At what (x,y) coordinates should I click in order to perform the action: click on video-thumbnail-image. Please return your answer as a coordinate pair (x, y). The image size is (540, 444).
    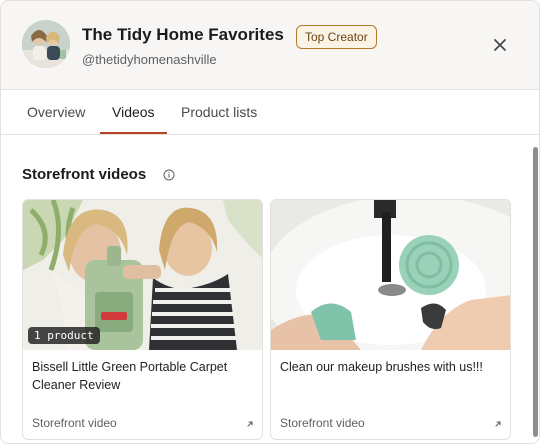
    Looking at the image, I should click on (390, 275).